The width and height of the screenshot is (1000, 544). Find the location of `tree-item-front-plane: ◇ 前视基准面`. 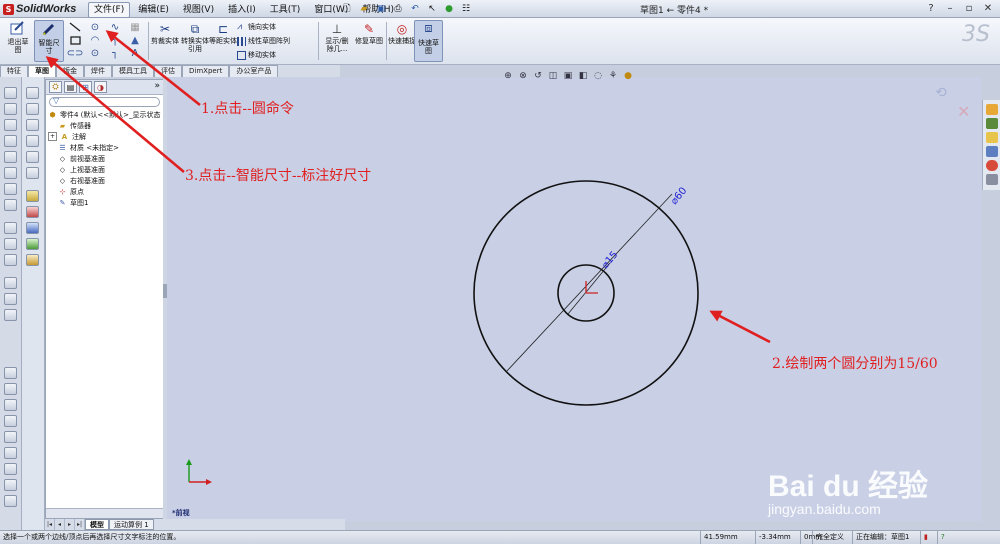

tree-item-front-plane: ◇ 前视基准面 is located at coordinates (104, 158).